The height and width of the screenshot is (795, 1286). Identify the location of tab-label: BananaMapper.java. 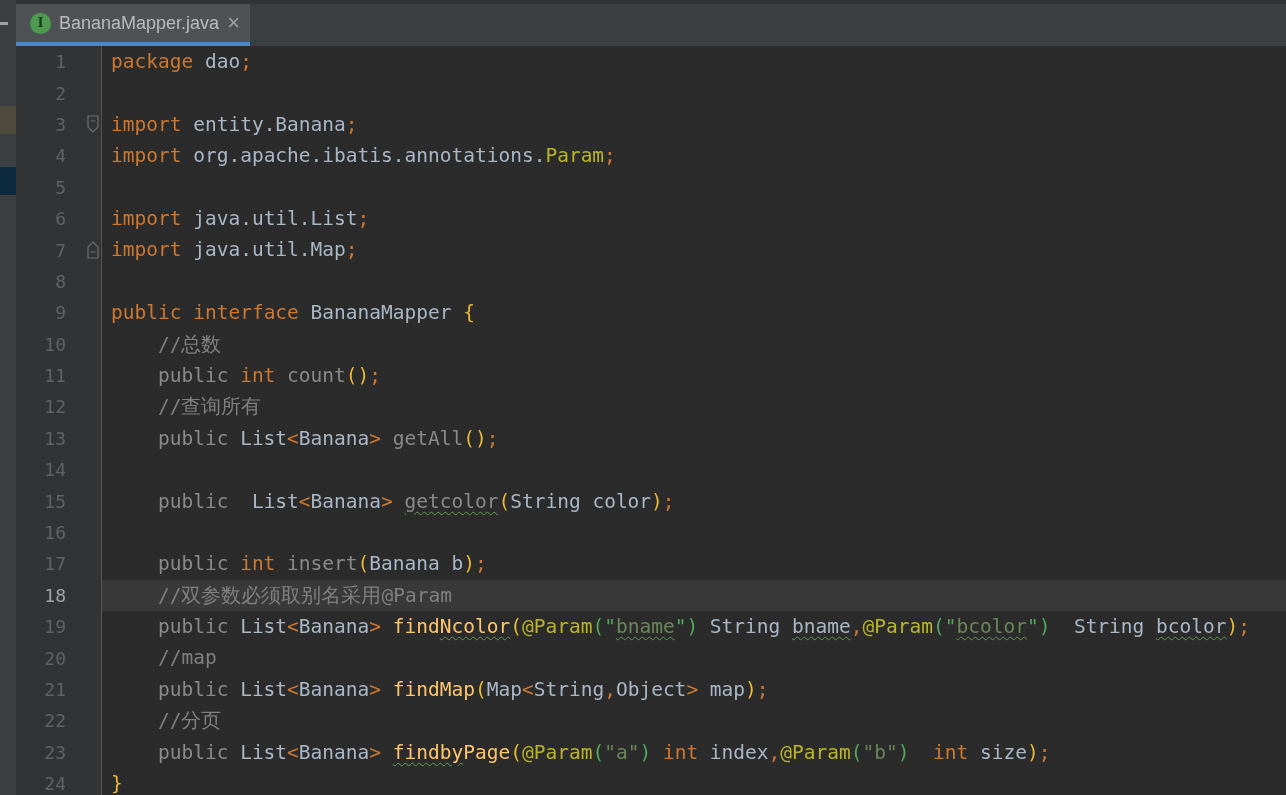
(139, 23).